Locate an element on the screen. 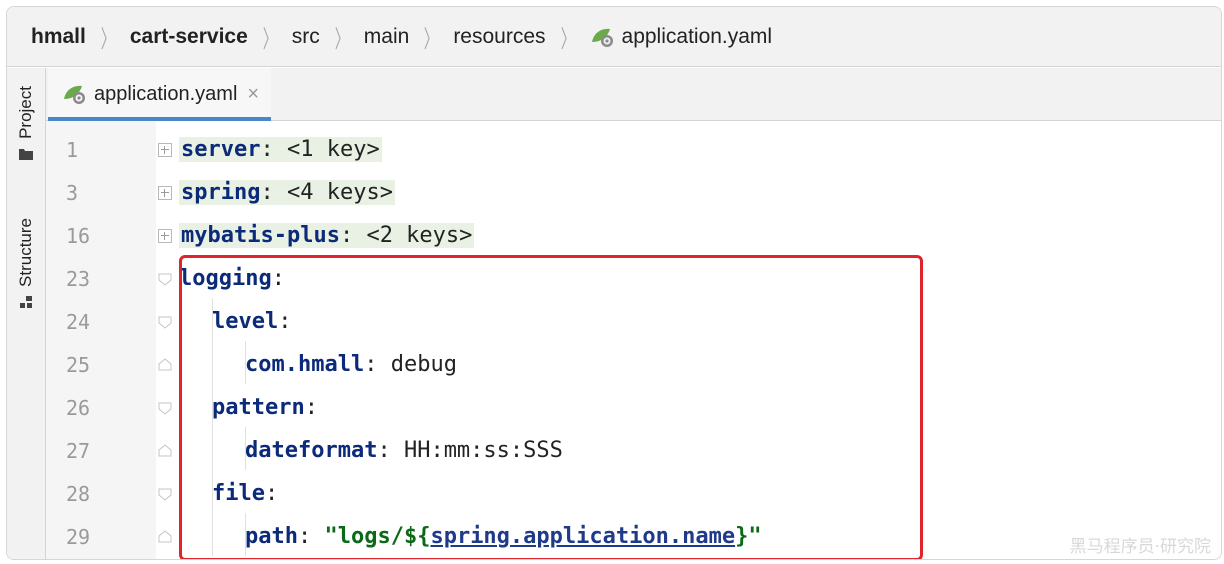  breadcrumb-item-resources: resources is located at coordinates (499, 37).